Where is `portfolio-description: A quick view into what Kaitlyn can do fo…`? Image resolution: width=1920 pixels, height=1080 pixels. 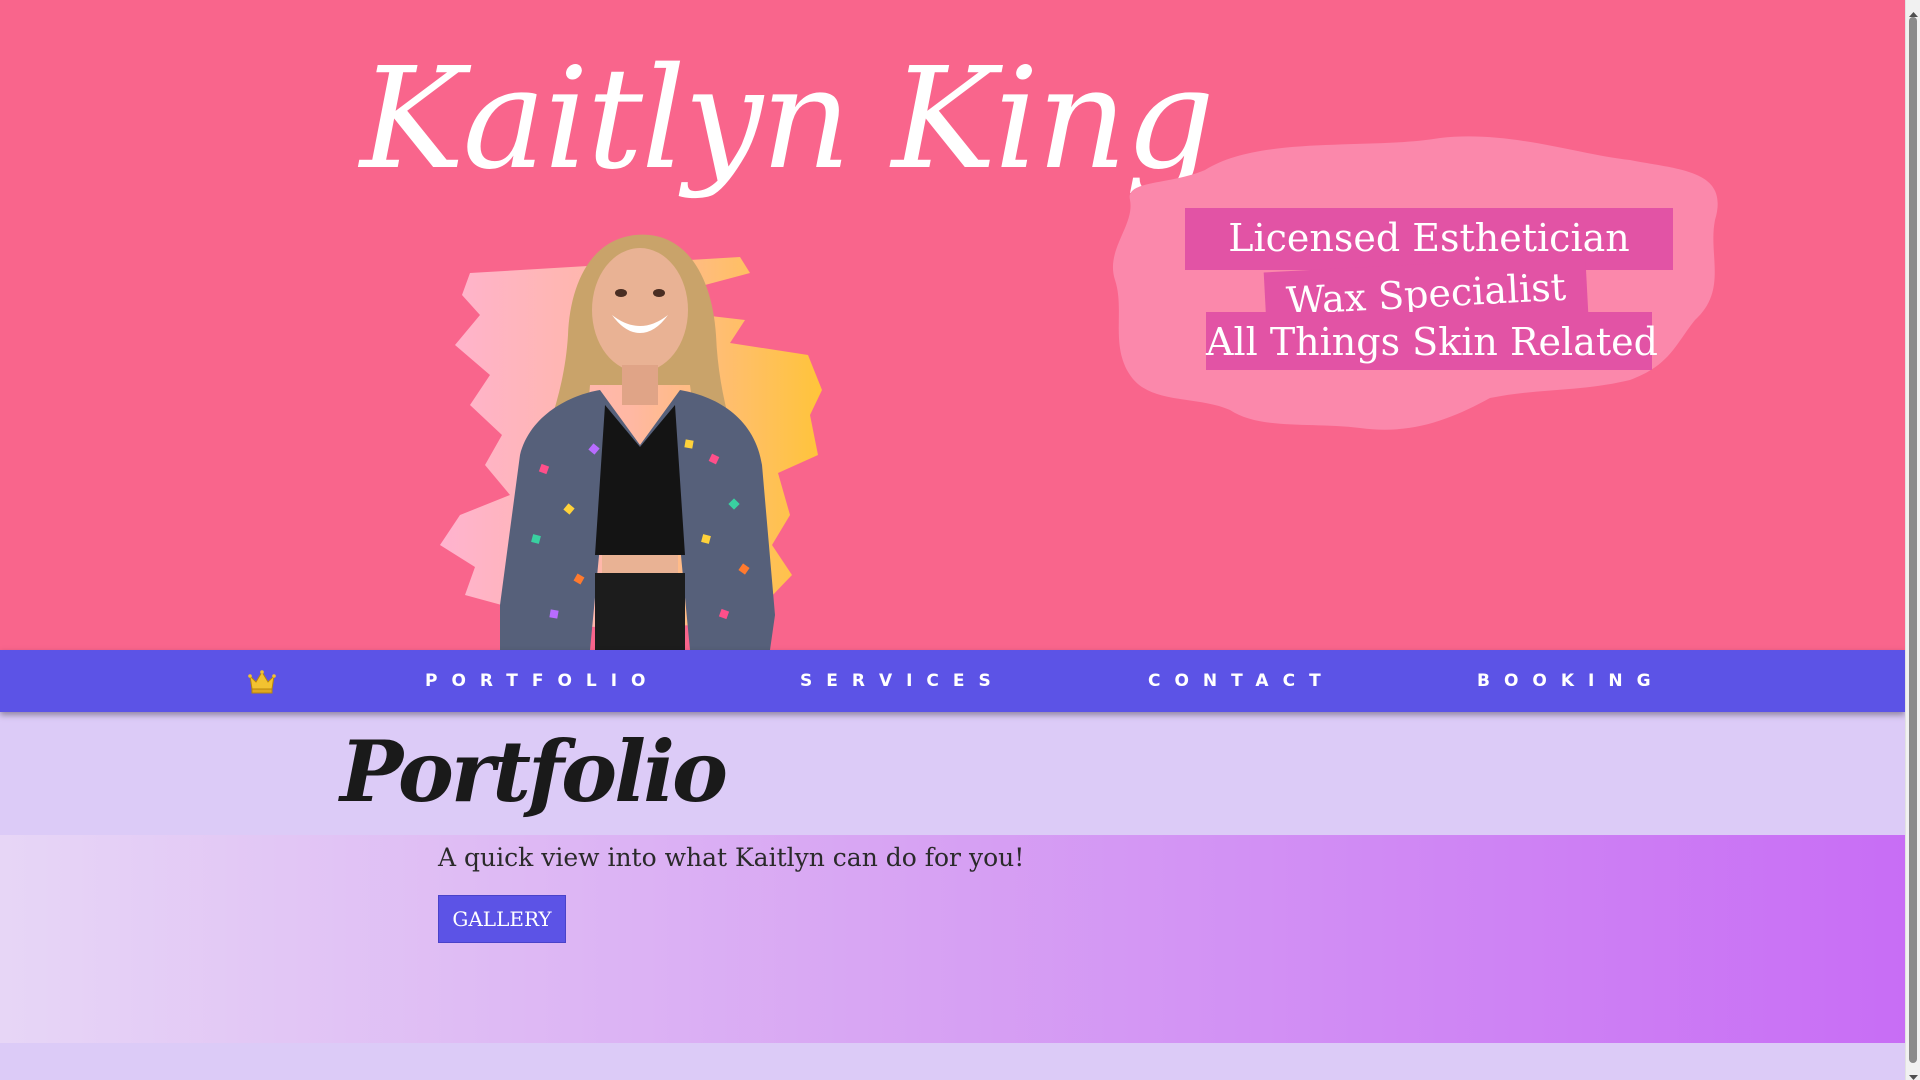
portfolio-description: A quick view into what Kaitlyn can do fo… is located at coordinates (731, 857).